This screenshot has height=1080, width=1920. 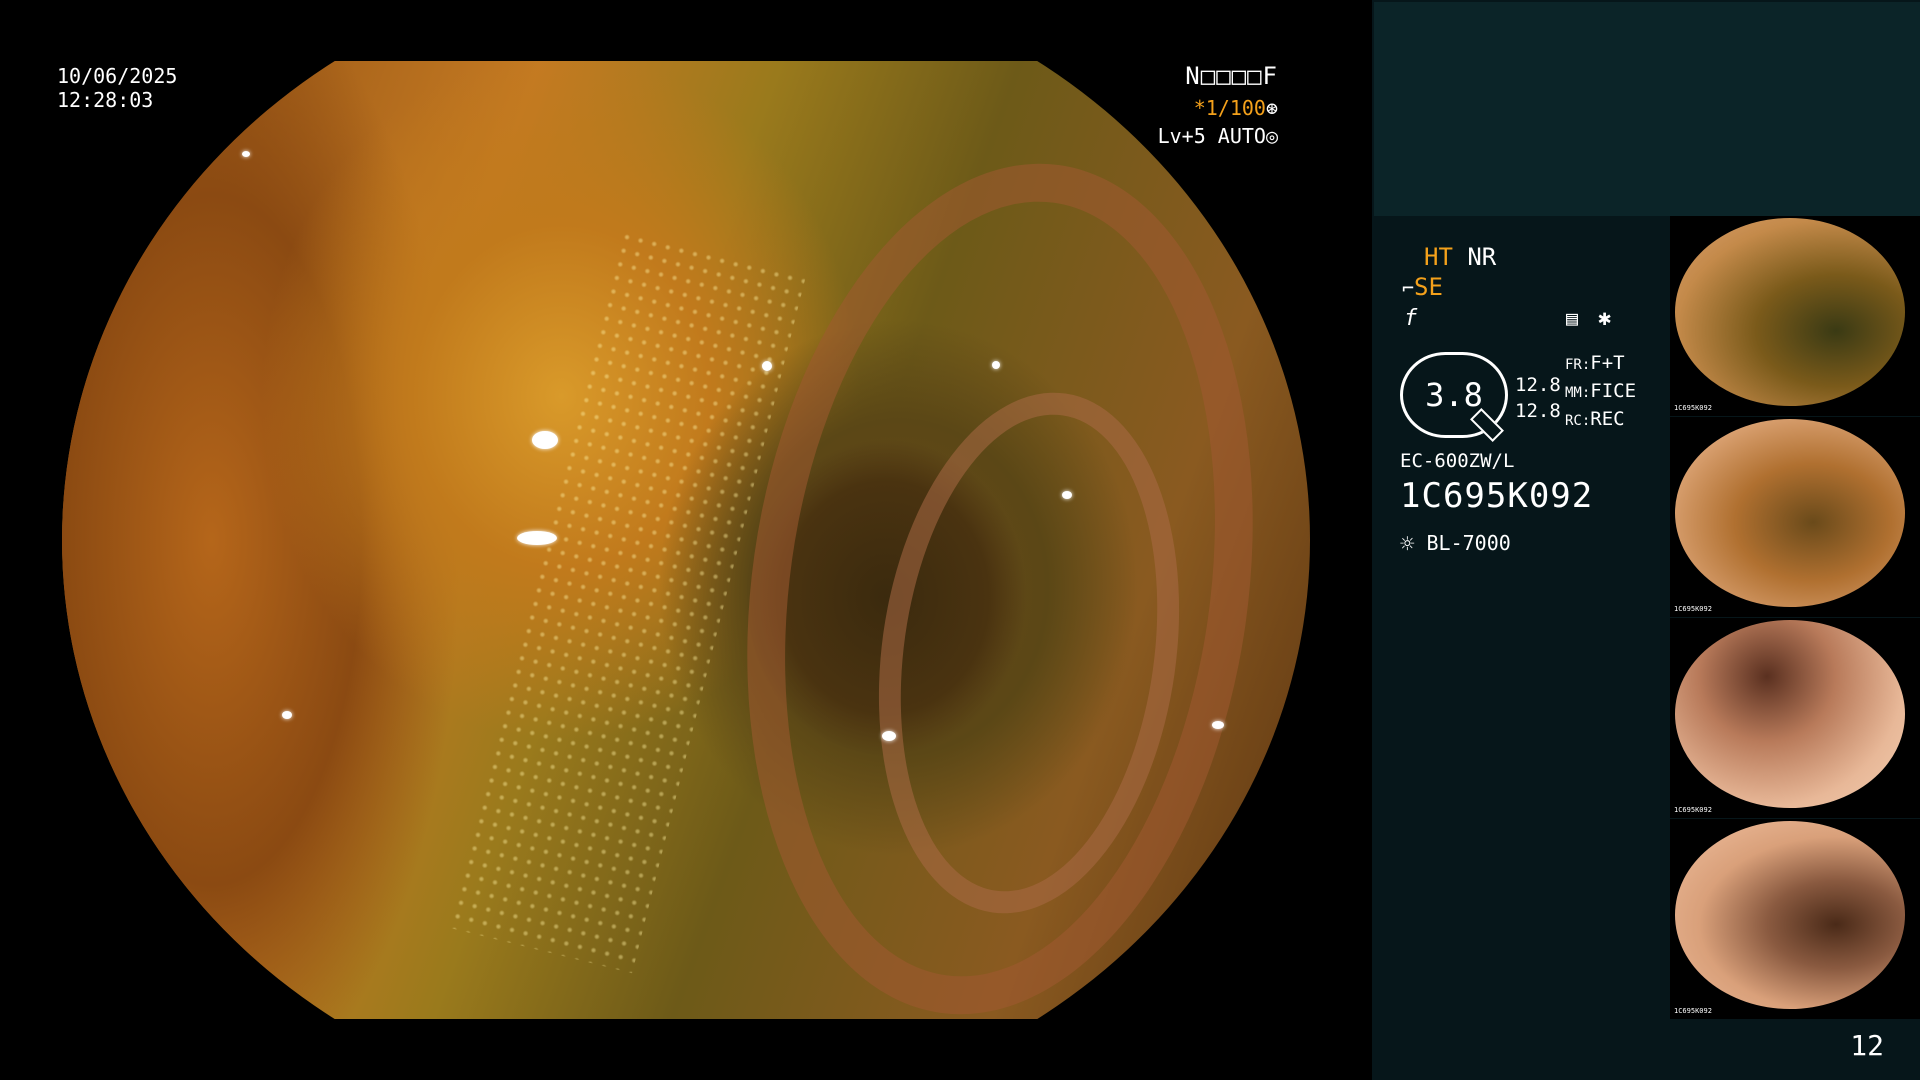 I want to click on mm-row: MM:FICE, so click(x=1600, y=392).